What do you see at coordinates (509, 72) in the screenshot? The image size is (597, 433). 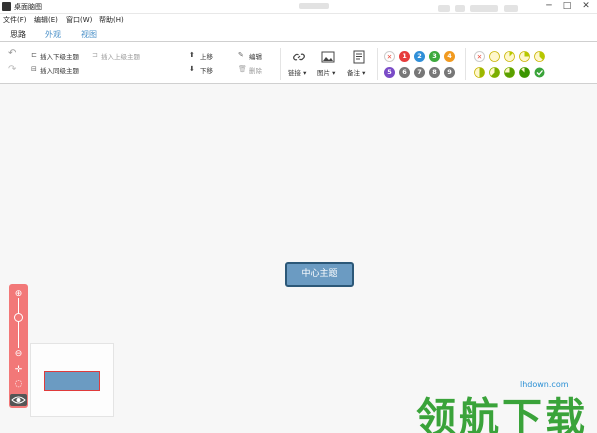 I see `progress-75-icon` at bounding box center [509, 72].